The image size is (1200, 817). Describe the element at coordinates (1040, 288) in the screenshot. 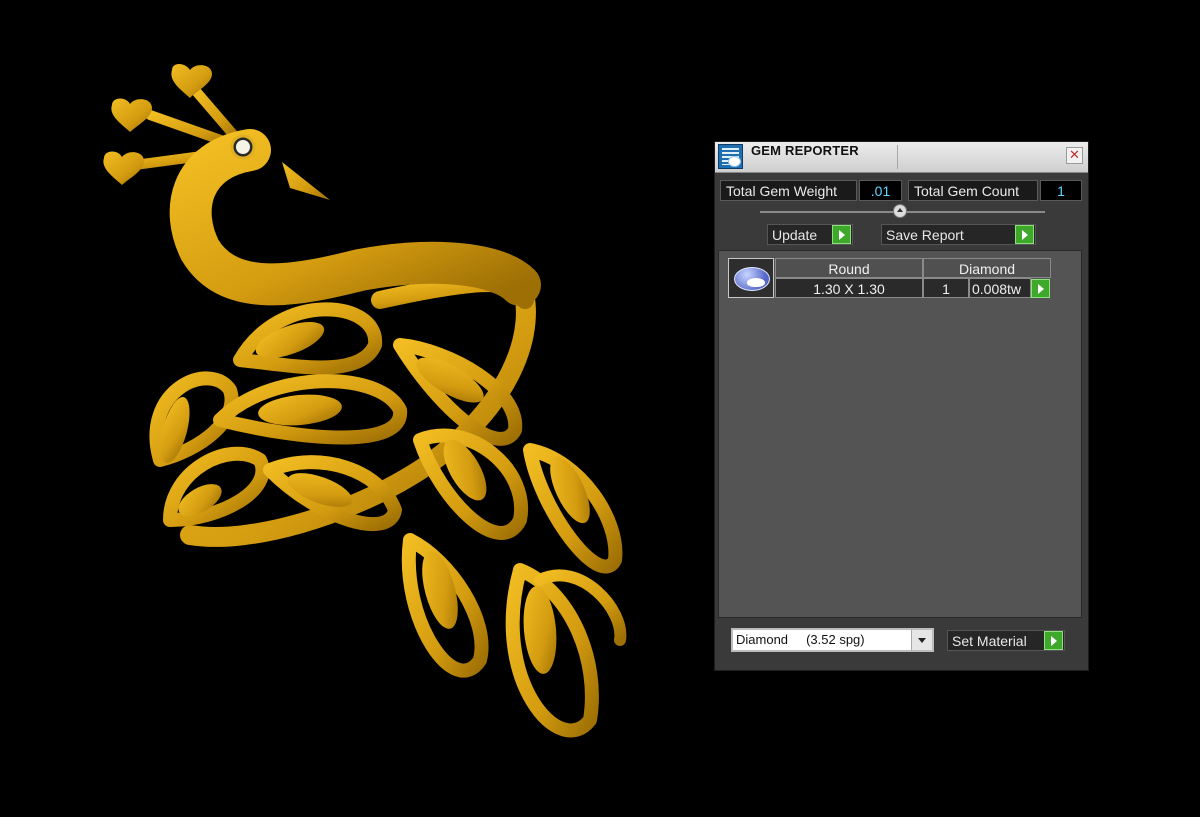

I see `gem-row-play-icon` at that location.